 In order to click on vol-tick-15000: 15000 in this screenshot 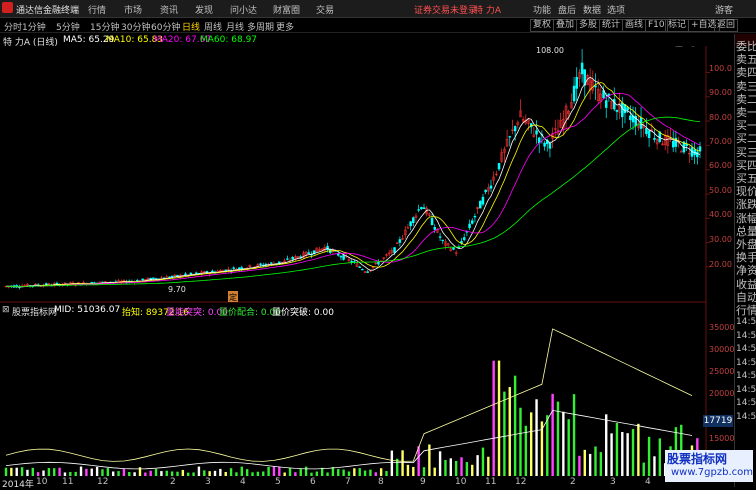, I will do `click(721, 438)`.